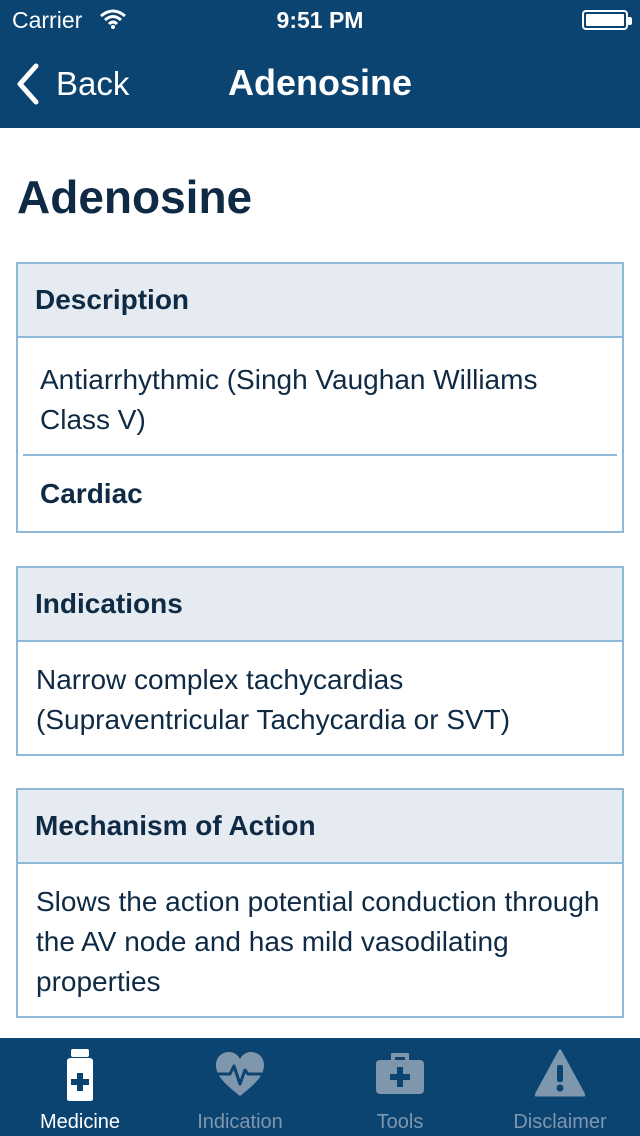  What do you see at coordinates (320, 605) in the screenshot?
I see `indications-header: Indications` at bounding box center [320, 605].